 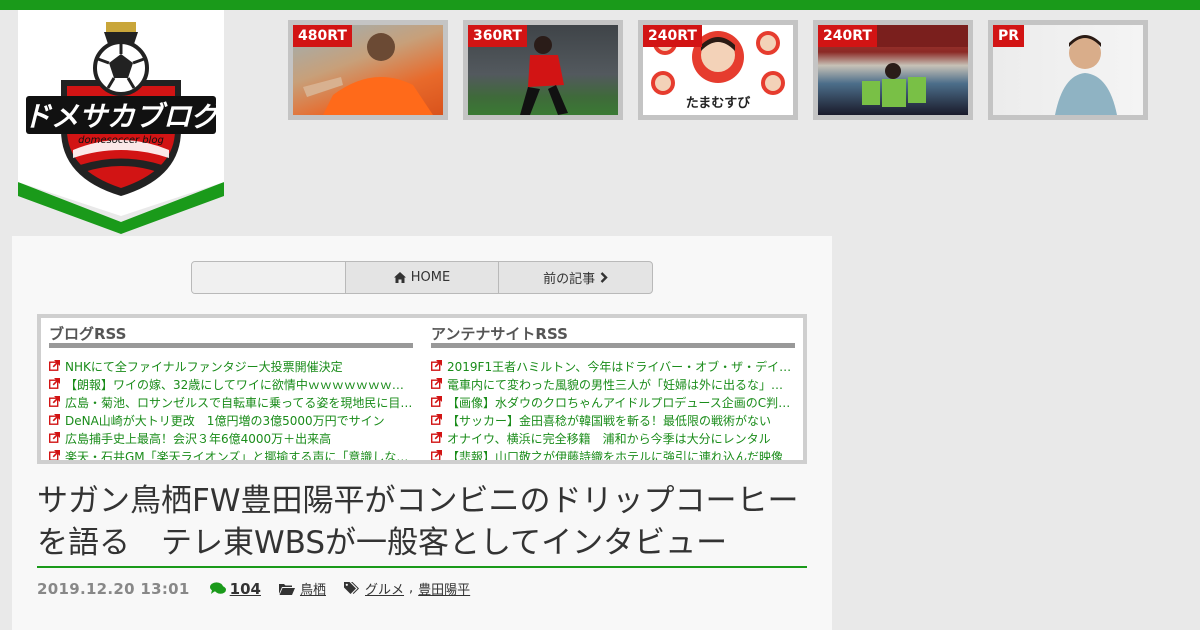 I want to click on rss-item: 広島捕手史上最高！会沢３年6億4000万＋出来高, so click(x=231, y=439).